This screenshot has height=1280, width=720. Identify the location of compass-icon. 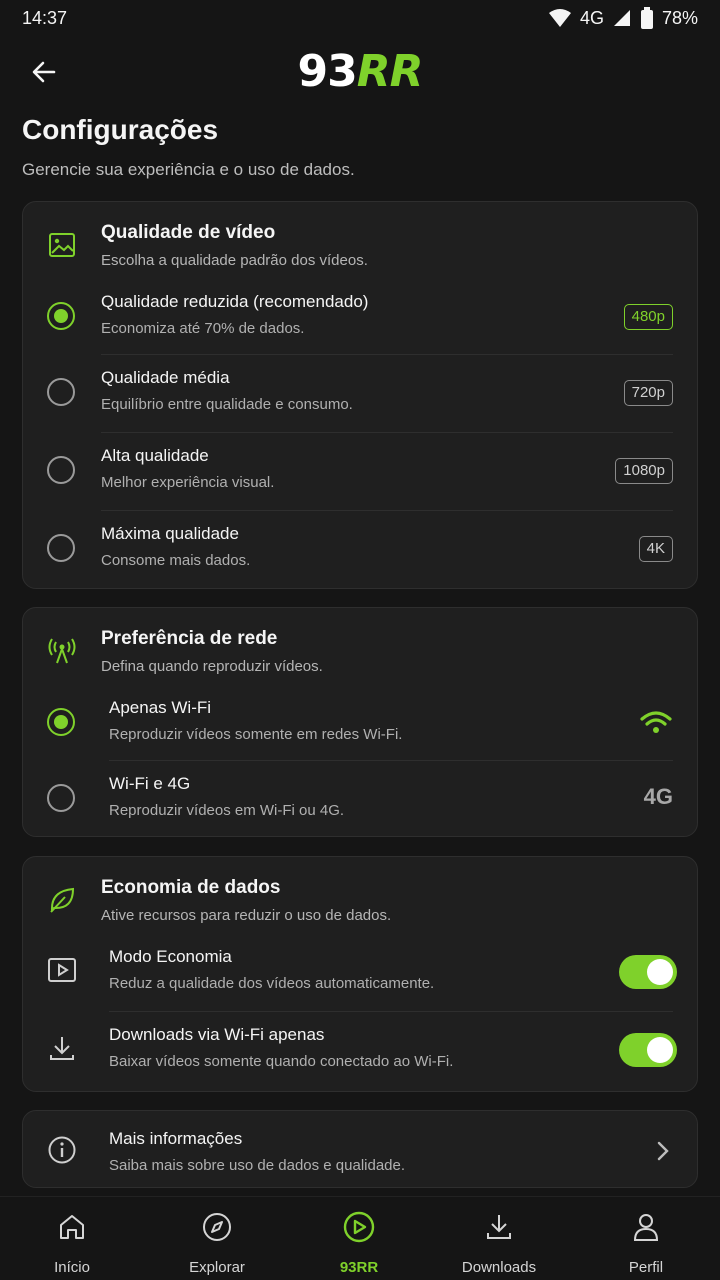
(217, 1227).